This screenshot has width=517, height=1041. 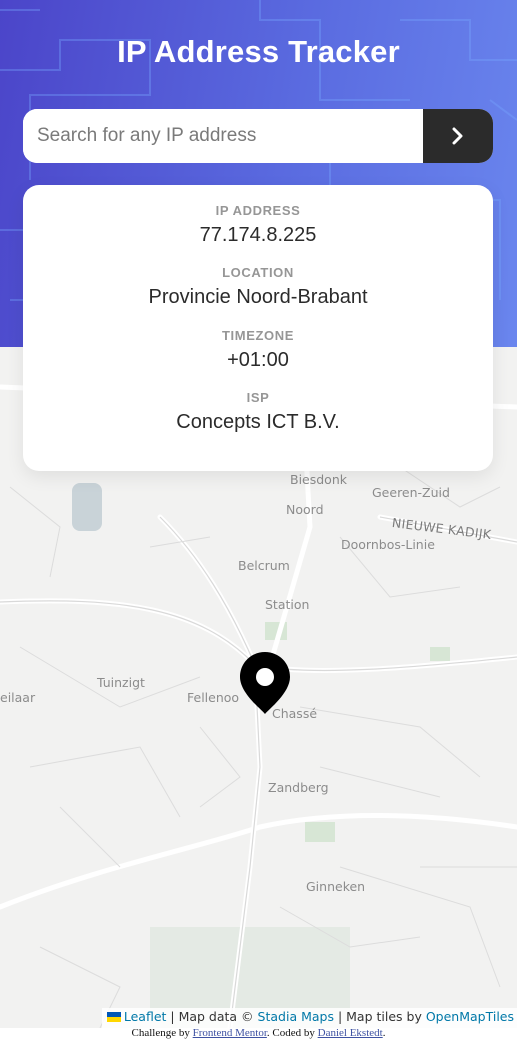 What do you see at coordinates (145, 1016) in the screenshot?
I see `leaflet-link: Leaflet` at bounding box center [145, 1016].